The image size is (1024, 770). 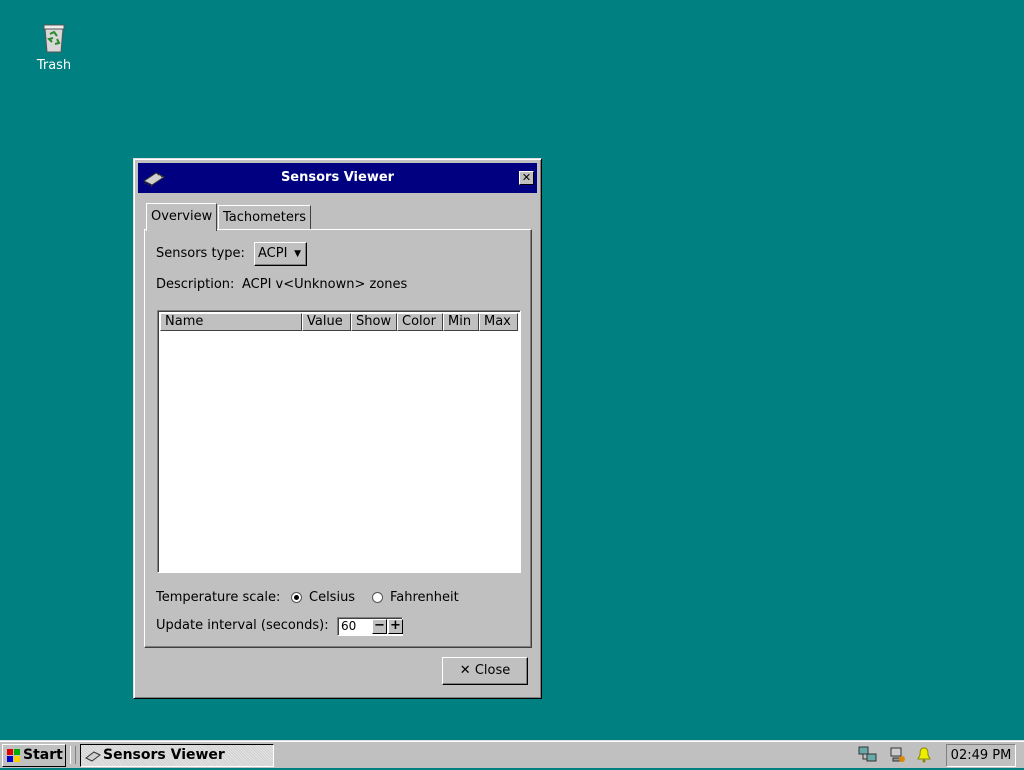 I want to click on start-button: Start, so click(x=34, y=755).